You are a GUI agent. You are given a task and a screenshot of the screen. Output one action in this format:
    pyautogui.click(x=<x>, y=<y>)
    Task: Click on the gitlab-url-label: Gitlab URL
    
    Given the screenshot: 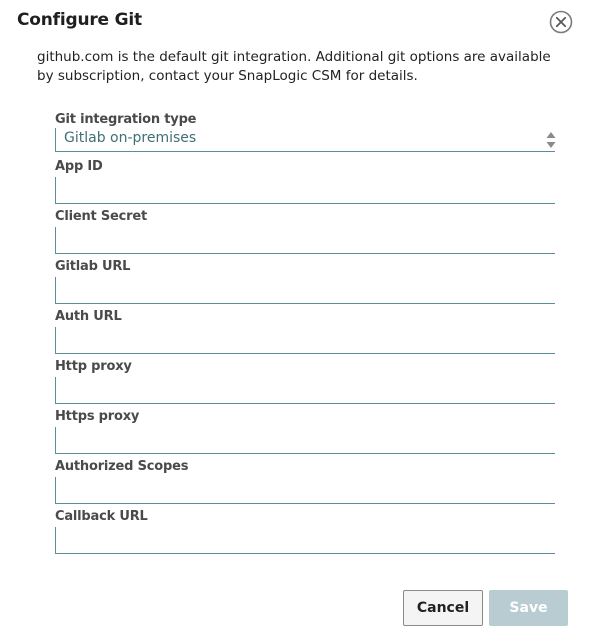 What is the action you would take?
    pyautogui.click(x=93, y=266)
    